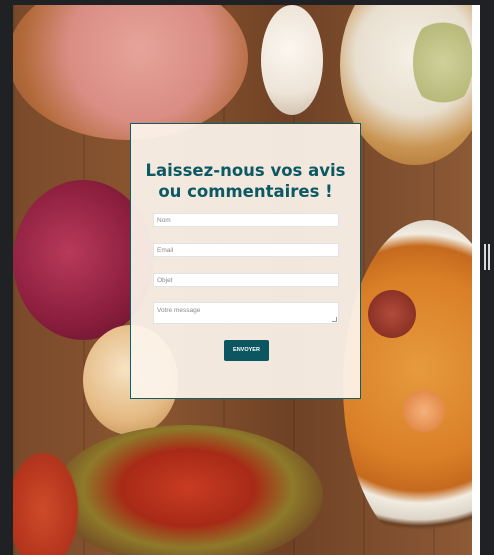  Describe the element at coordinates (442, 62) in the screenshot. I see `bay-leaf` at that location.